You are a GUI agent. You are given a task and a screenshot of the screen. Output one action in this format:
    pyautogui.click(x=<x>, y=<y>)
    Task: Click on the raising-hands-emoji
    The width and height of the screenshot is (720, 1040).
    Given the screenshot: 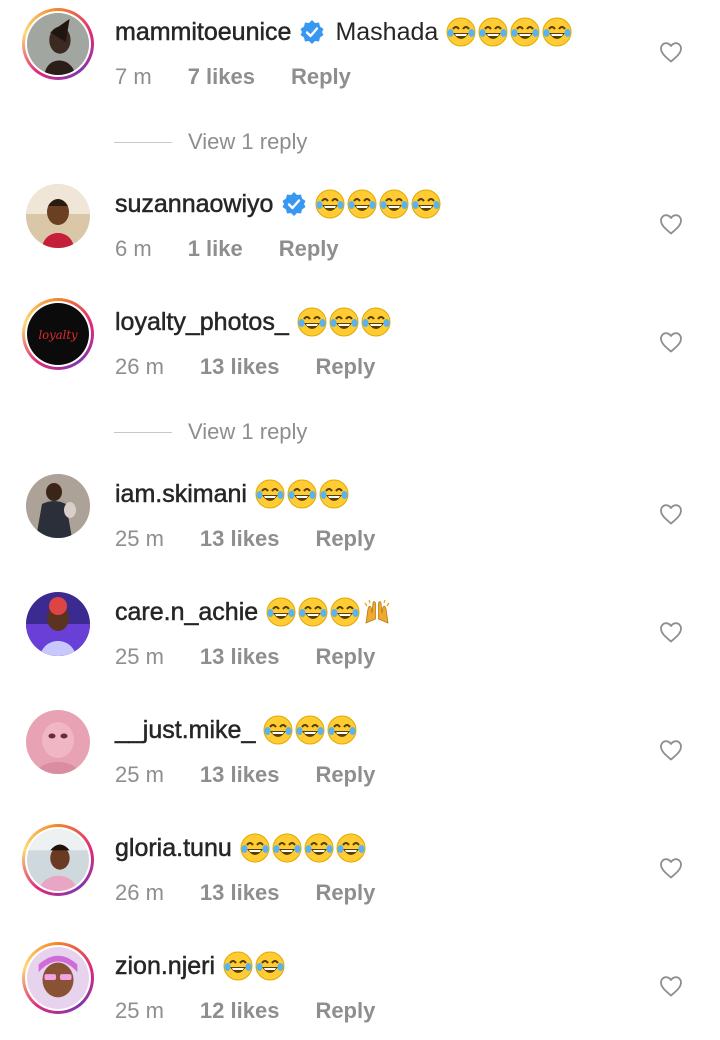 What is the action you would take?
    pyautogui.click(x=377, y=612)
    